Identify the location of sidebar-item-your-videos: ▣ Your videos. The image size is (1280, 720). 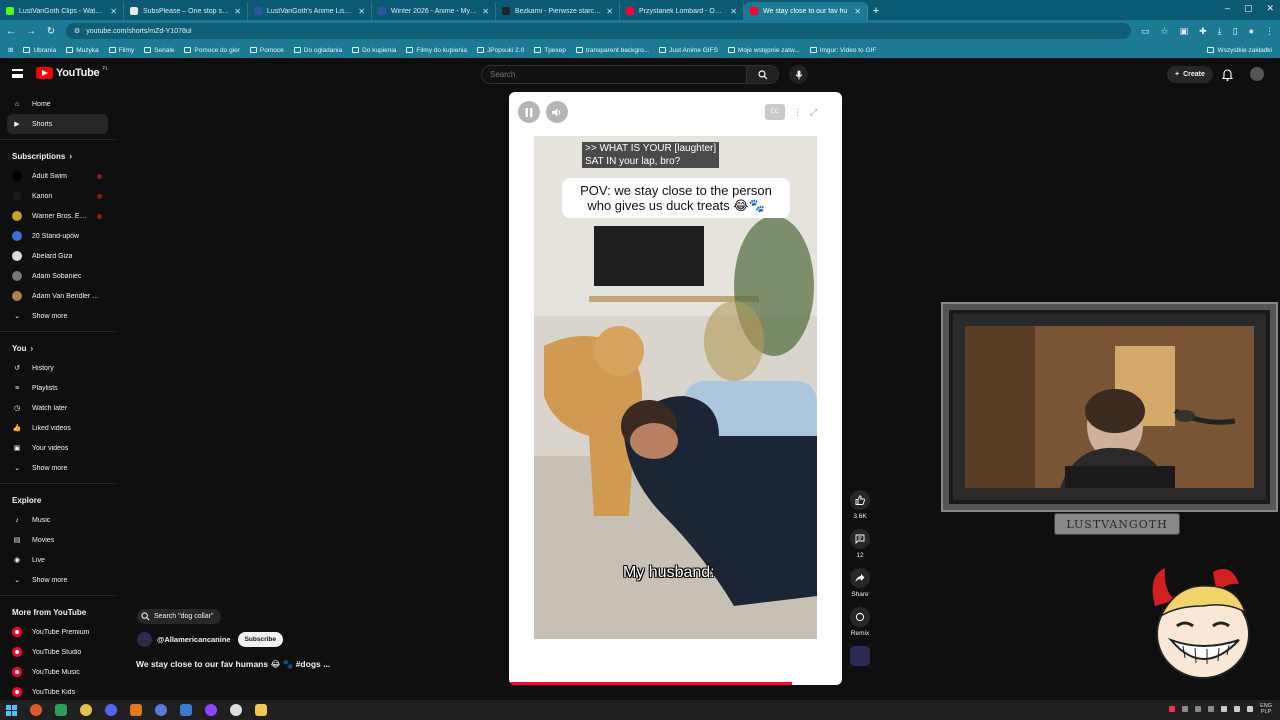
(57, 448).